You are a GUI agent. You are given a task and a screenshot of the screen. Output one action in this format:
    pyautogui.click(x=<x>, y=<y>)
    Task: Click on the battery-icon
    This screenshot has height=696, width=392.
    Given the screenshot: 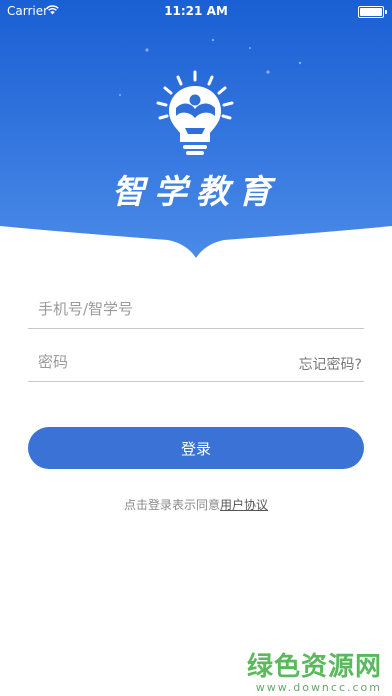 What is the action you would take?
    pyautogui.click(x=372, y=12)
    